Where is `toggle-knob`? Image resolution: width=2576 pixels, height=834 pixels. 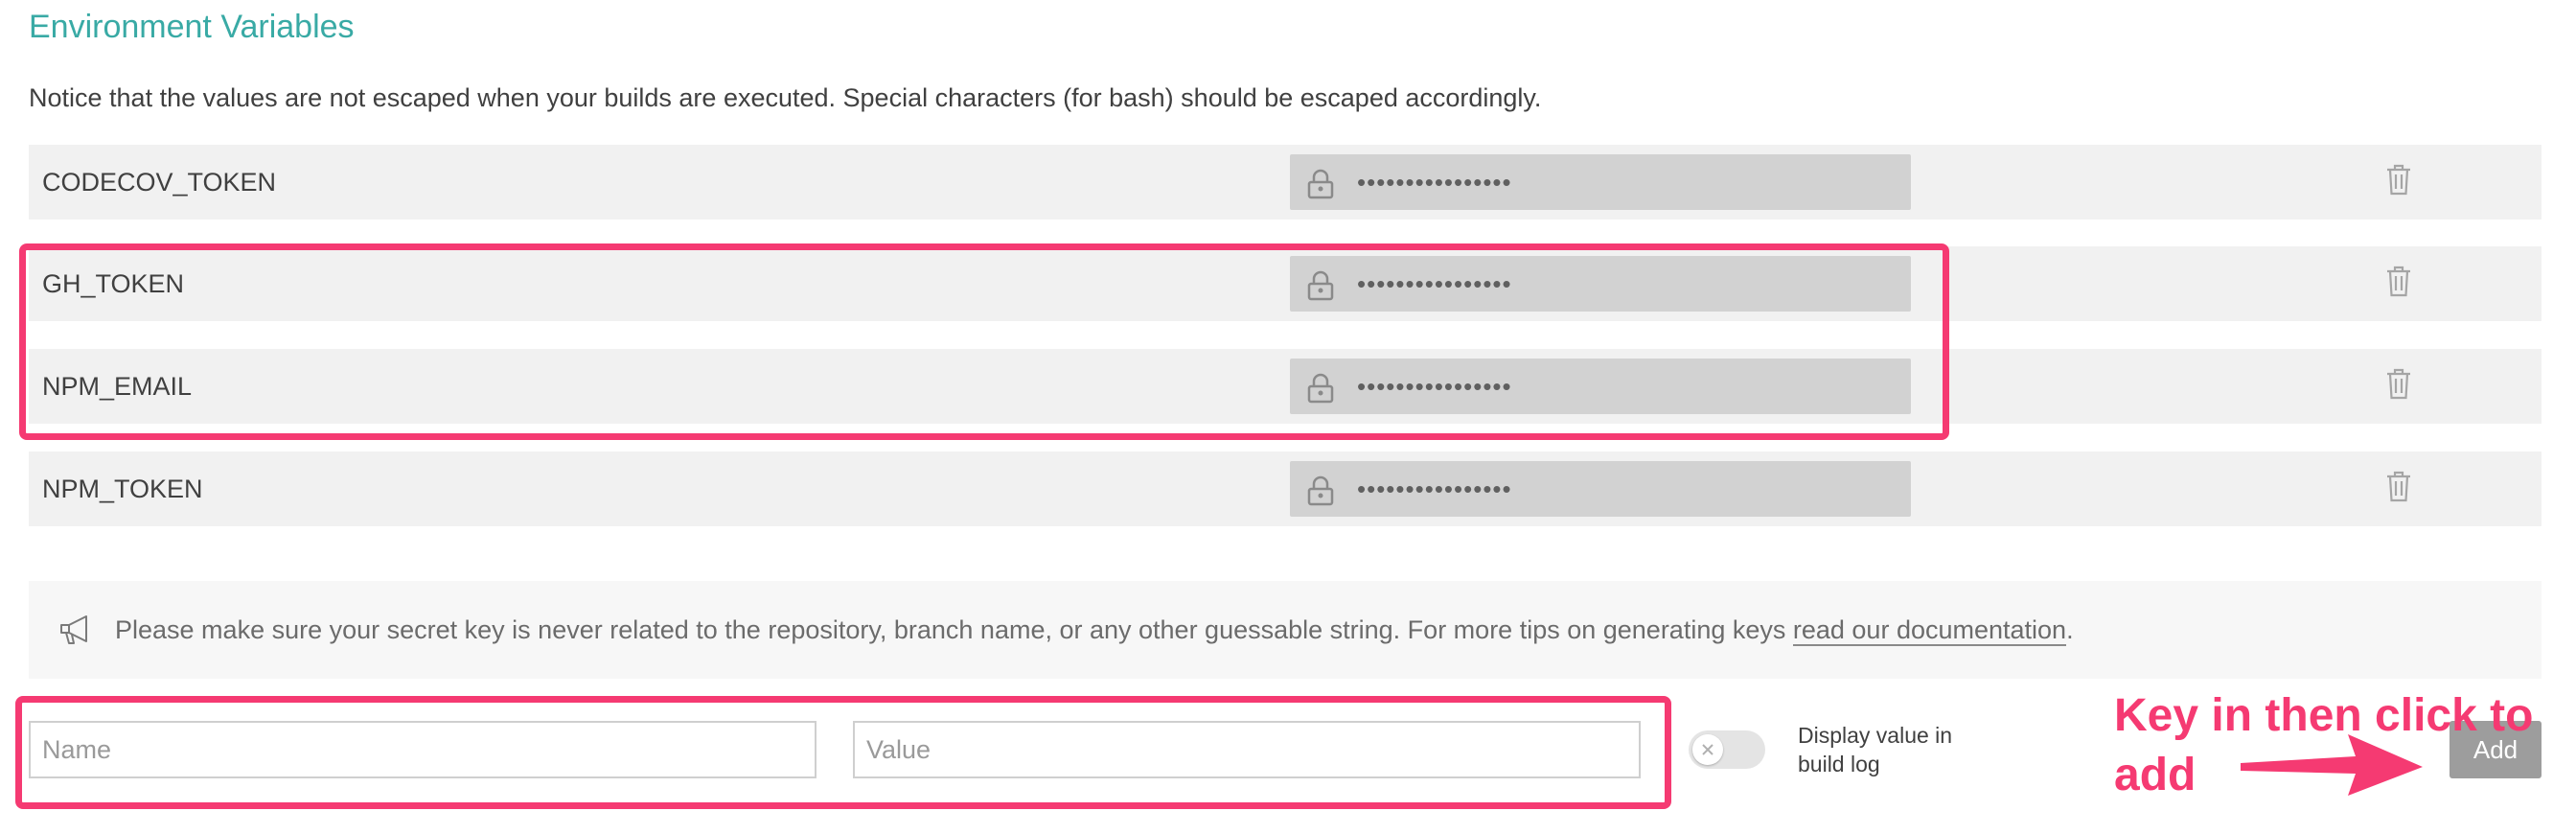
toggle-knob is located at coordinates (1707, 749).